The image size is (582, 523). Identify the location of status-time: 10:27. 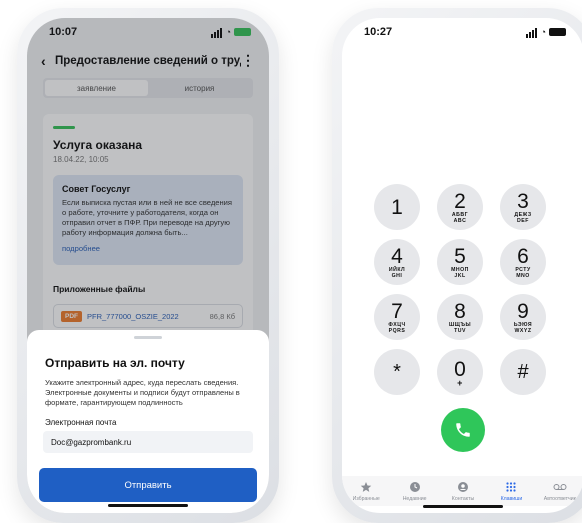
(378, 32).